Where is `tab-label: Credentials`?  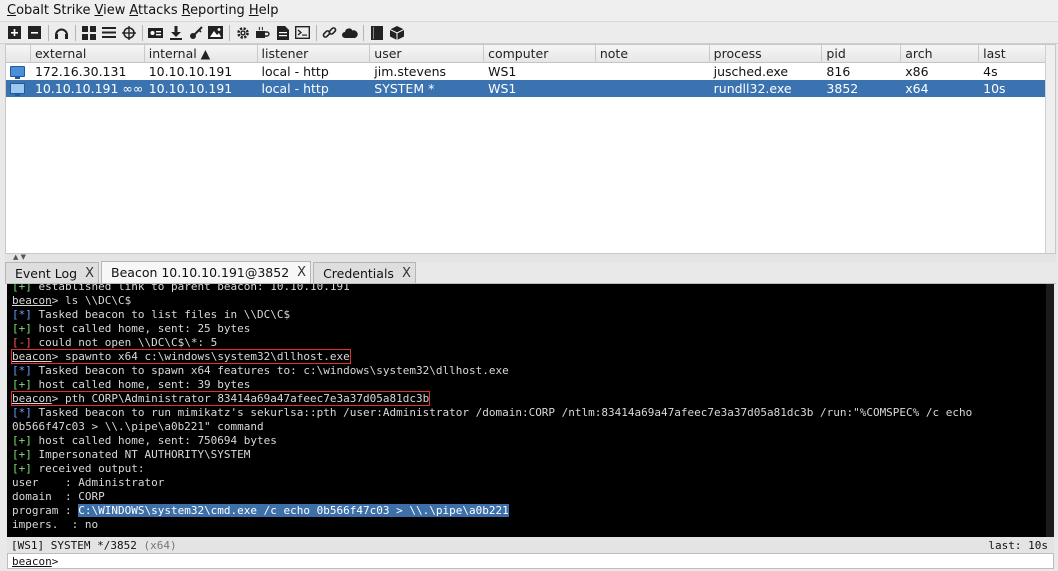 tab-label: Credentials is located at coordinates (358, 273).